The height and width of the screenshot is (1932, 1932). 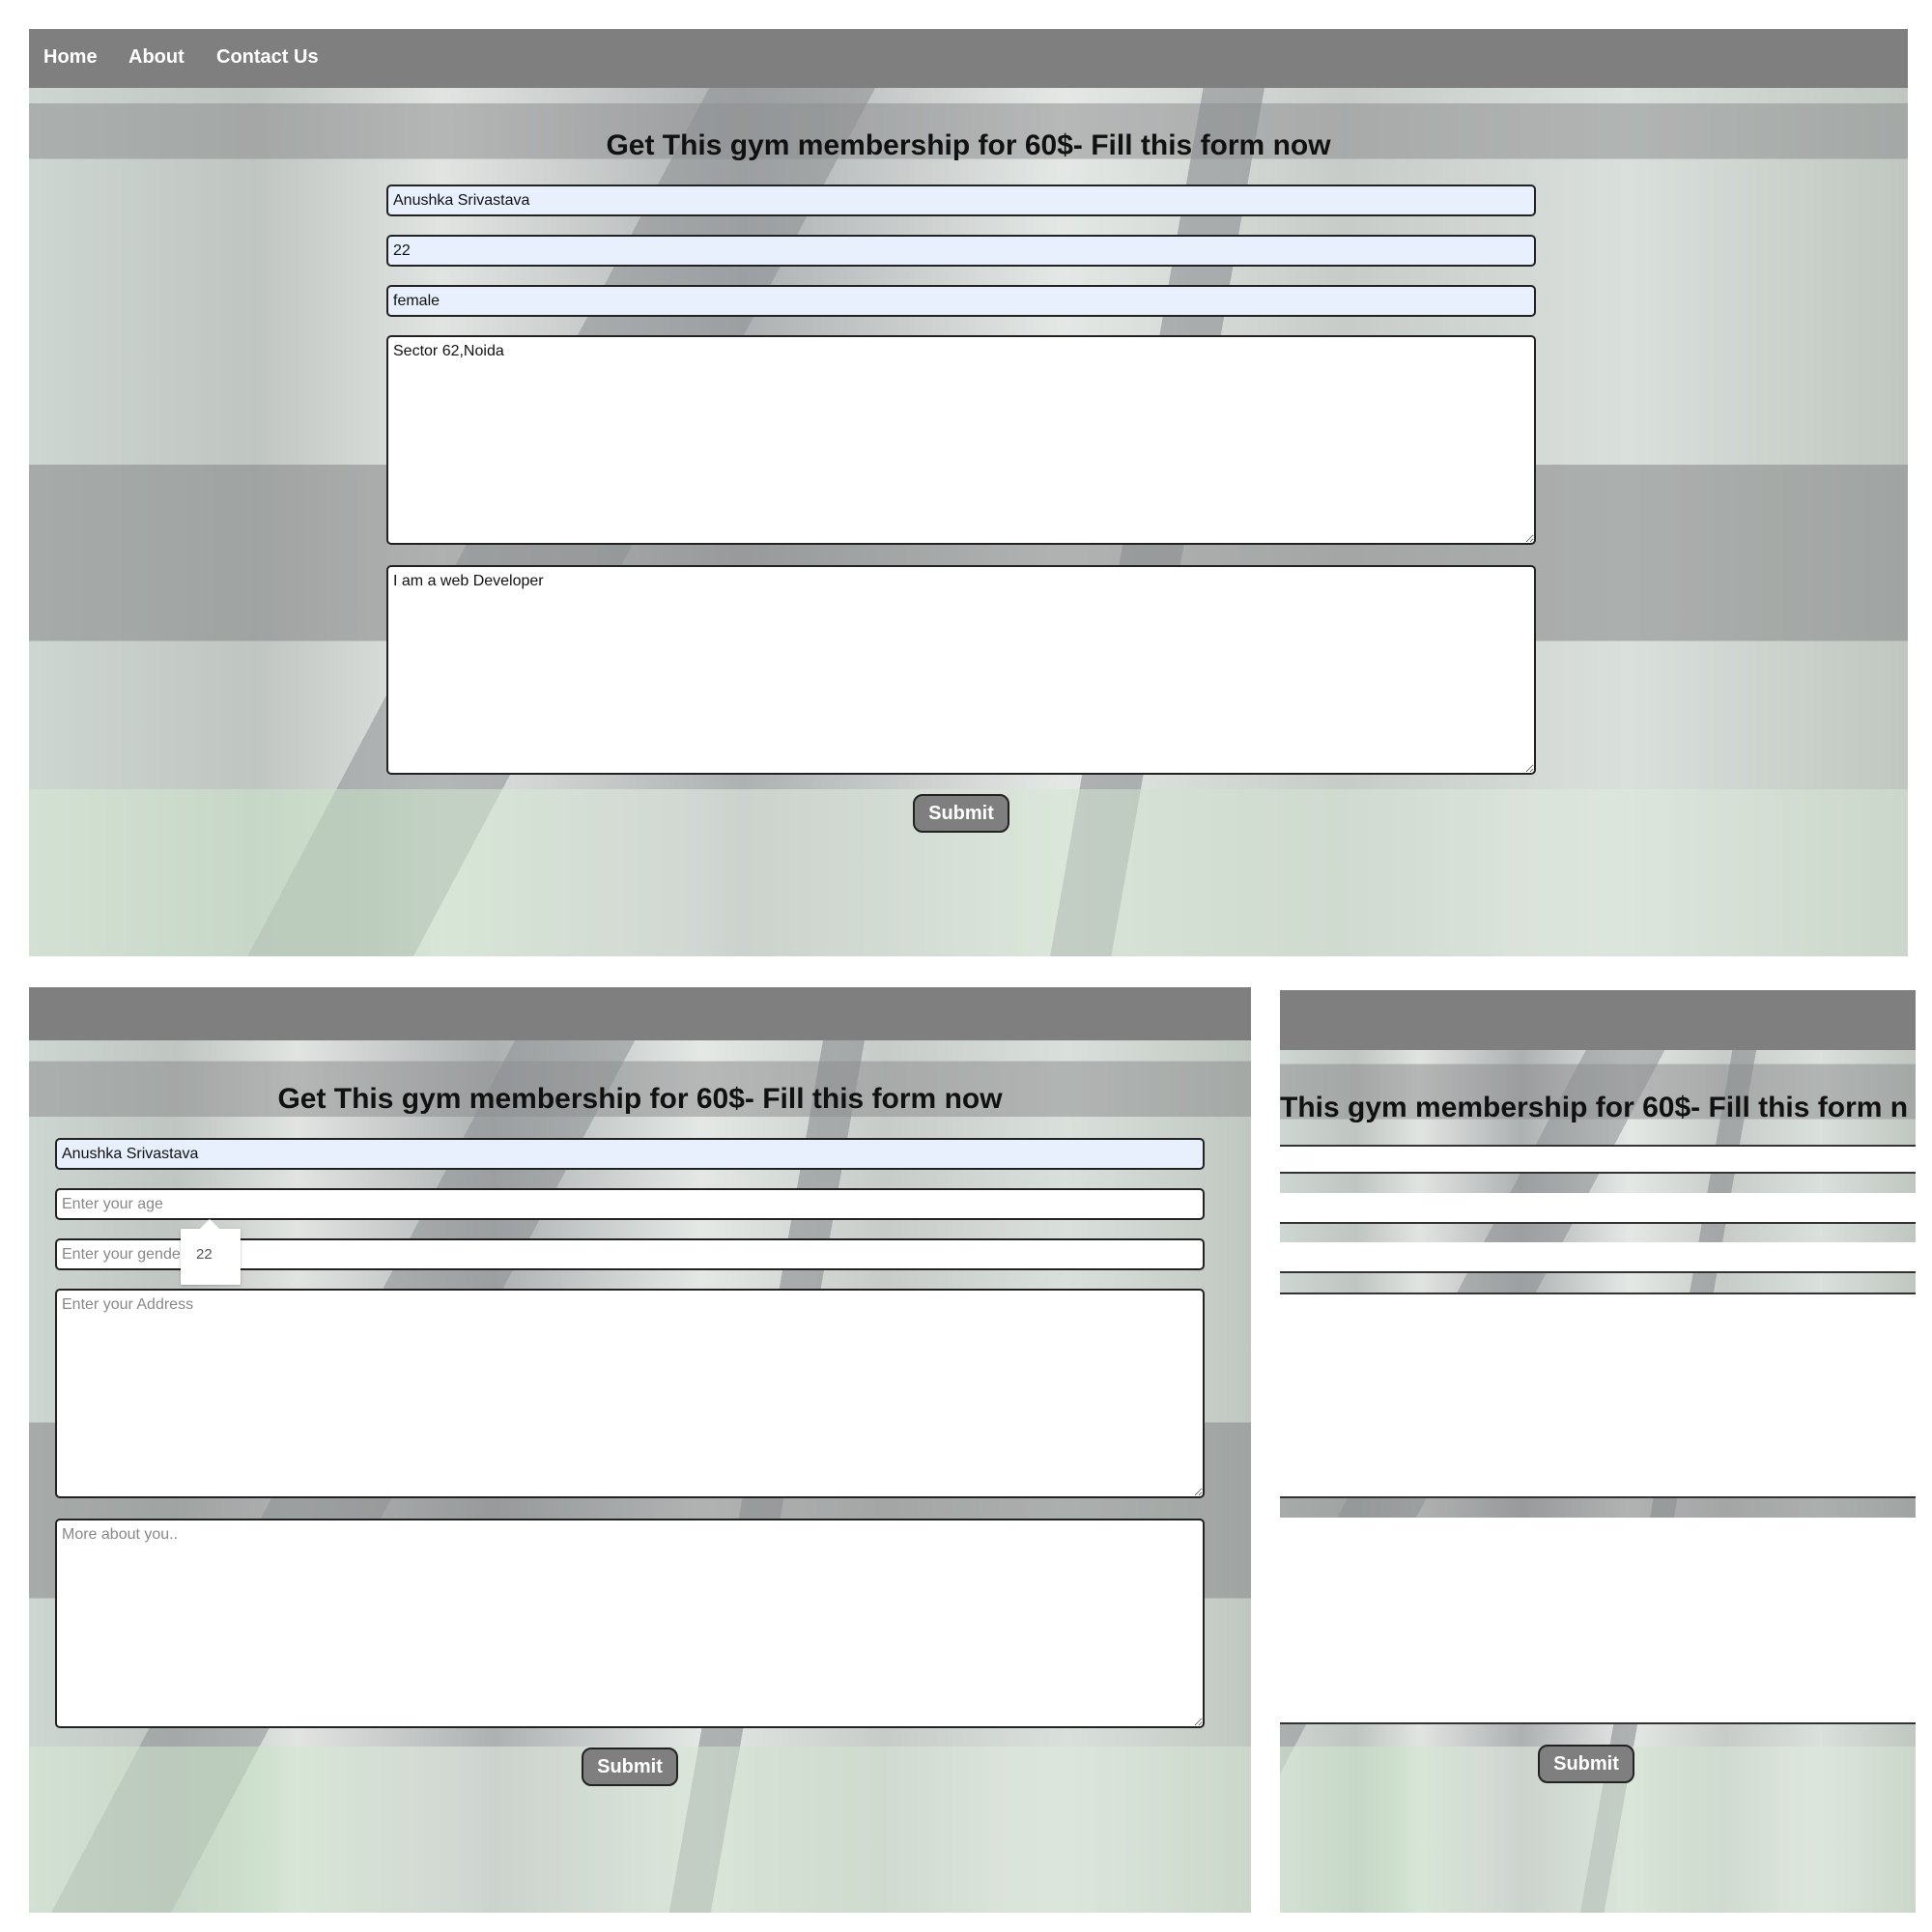 What do you see at coordinates (70, 57) in the screenshot?
I see `nav-home-link: Home` at bounding box center [70, 57].